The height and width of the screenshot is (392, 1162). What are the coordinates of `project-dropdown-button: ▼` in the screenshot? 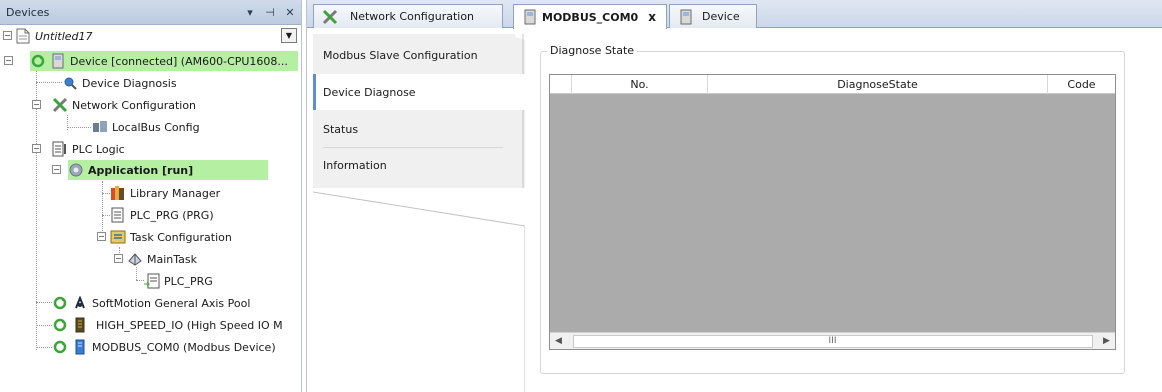 It's located at (289, 35).